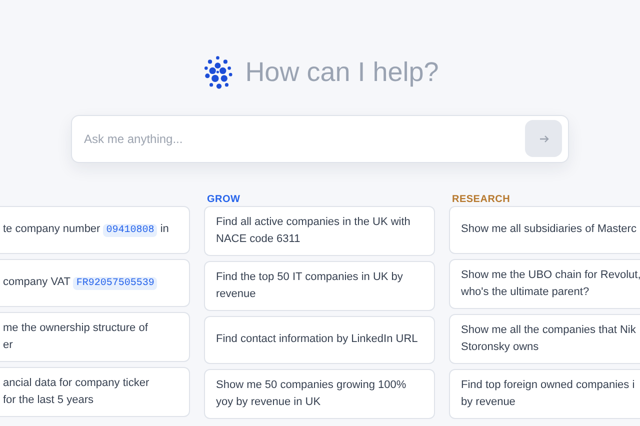  Describe the element at coordinates (481, 199) in the screenshot. I see `column-heading: RESEARCH` at that location.